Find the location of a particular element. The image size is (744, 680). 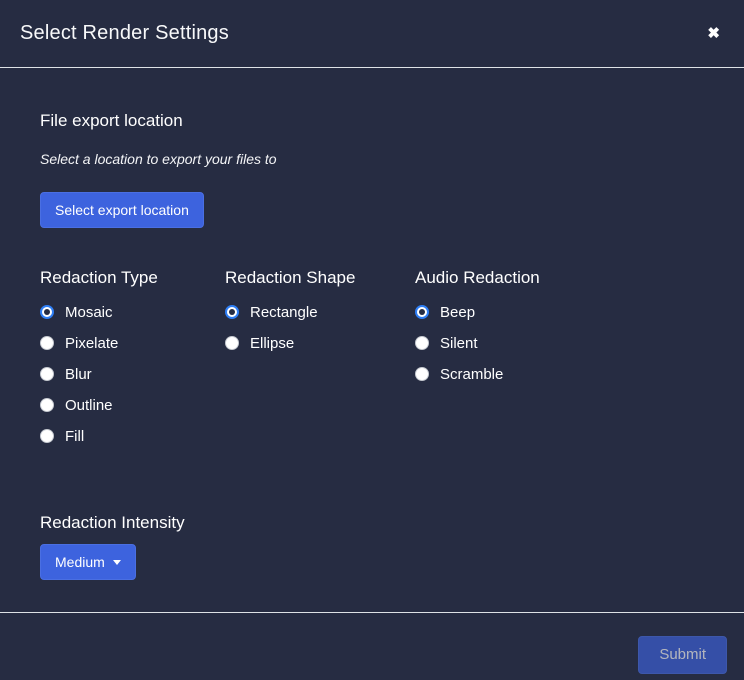

radio-option-label: Blur is located at coordinates (78, 374).